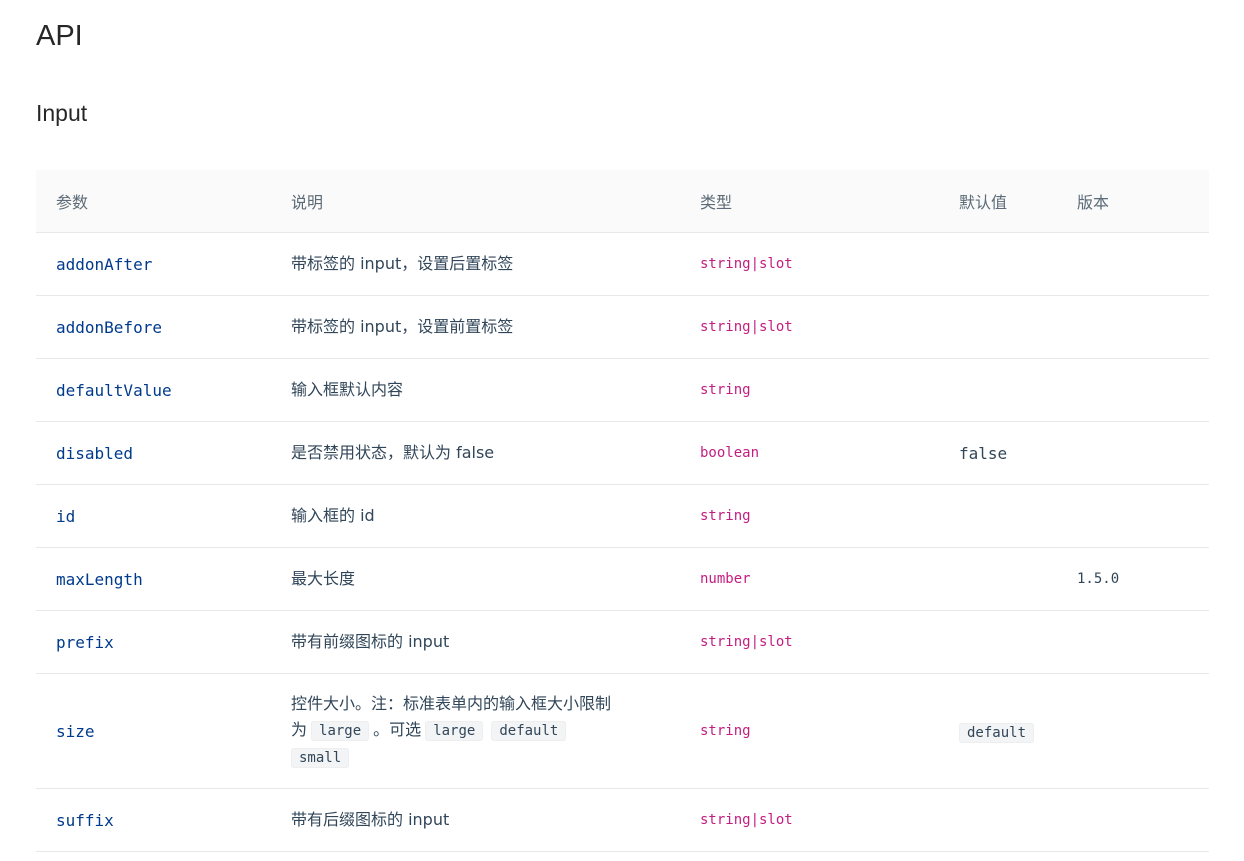 The height and width of the screenshot is (861, 1244). I want to click on column-header-type: 类型, so click(809, 201).